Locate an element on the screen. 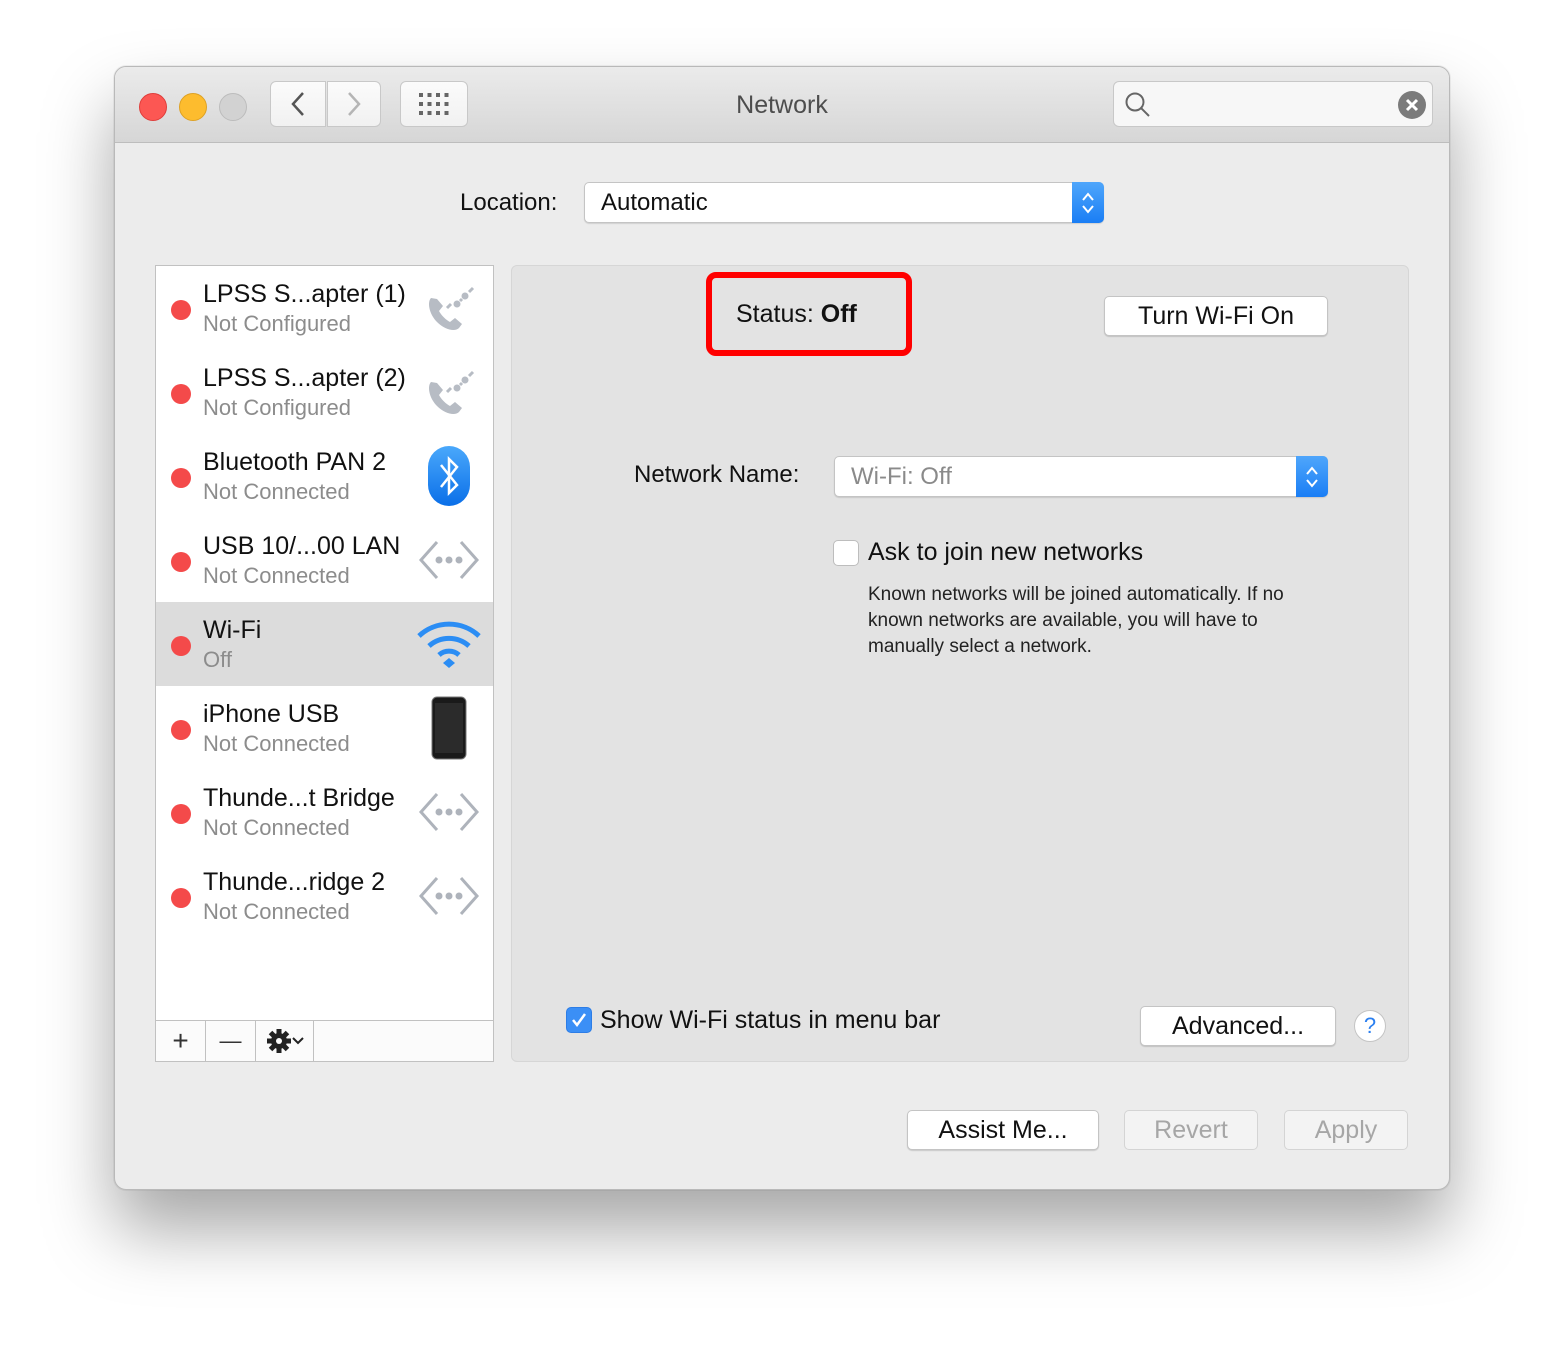  close-icon is located at coordinates (1412, 105).